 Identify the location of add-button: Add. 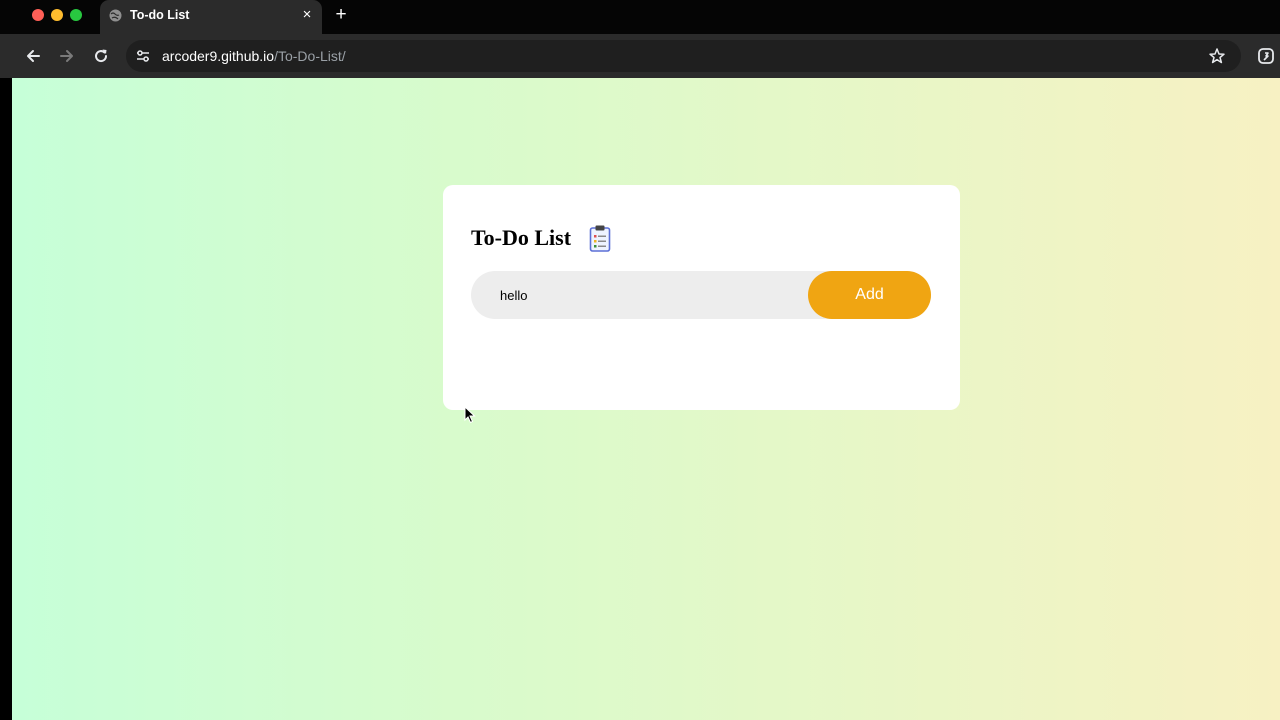
(869, 295).